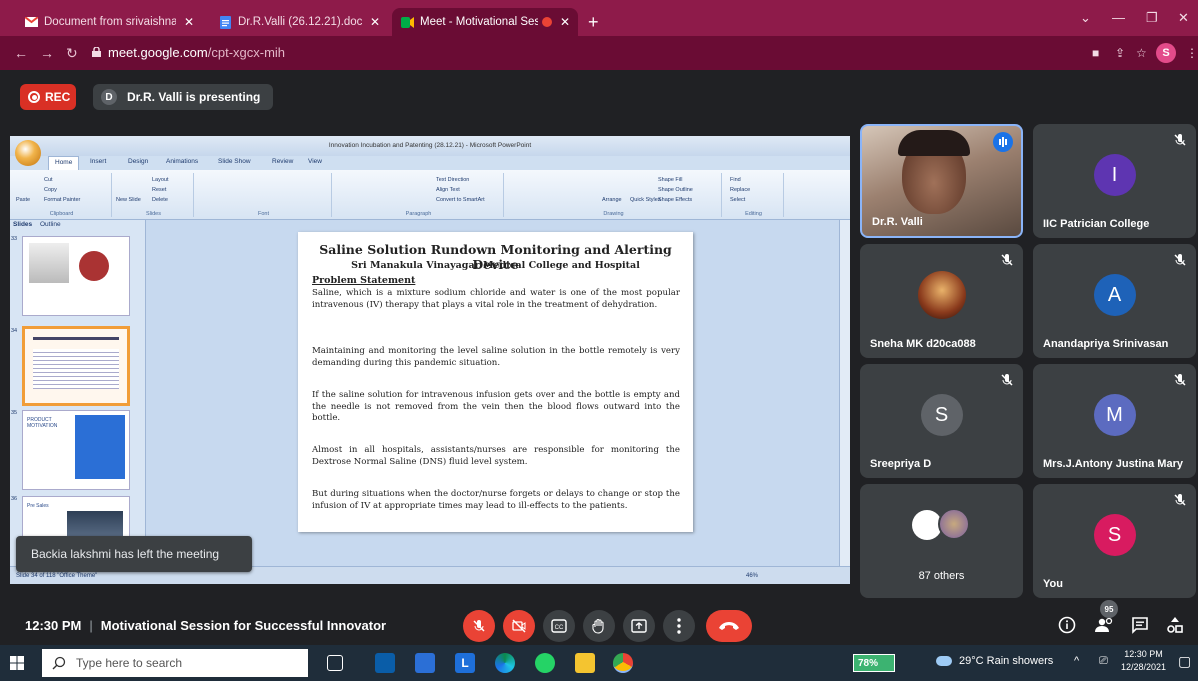 The image size is (1198, 681). What do you see at coordinates (1095, 53) in the screenshot?
I see `camera-icon: ■` at bounding box center [1095, 53].